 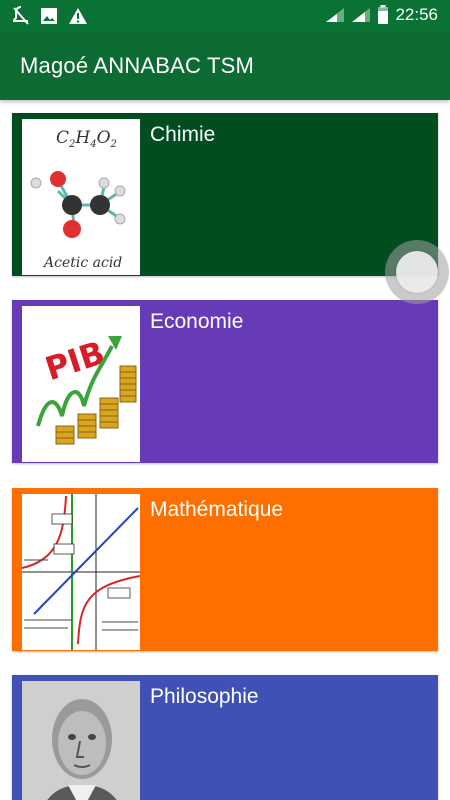 I want to click on economy-thumbnail: PIB, so click(x=81, y=384).